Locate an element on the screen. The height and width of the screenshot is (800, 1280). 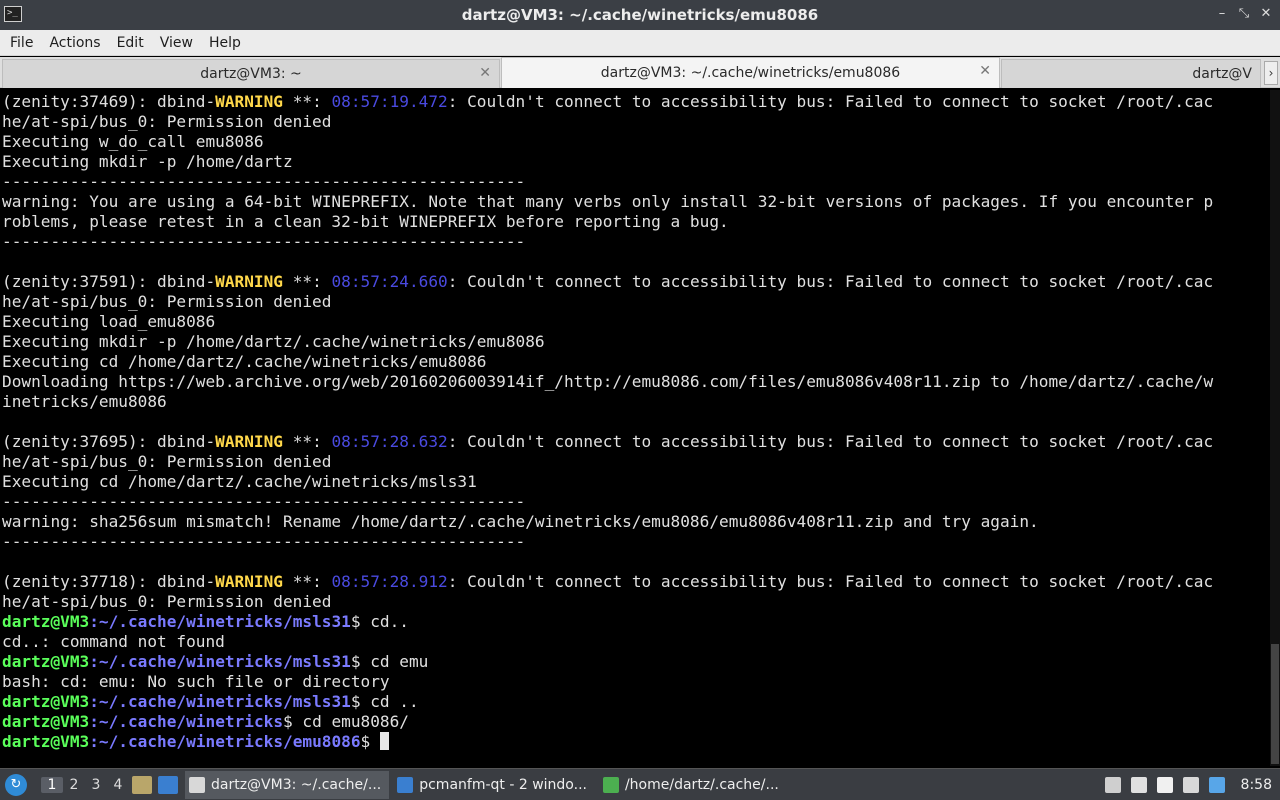
menu-edit: Edit is located at coordinates (130, 43).